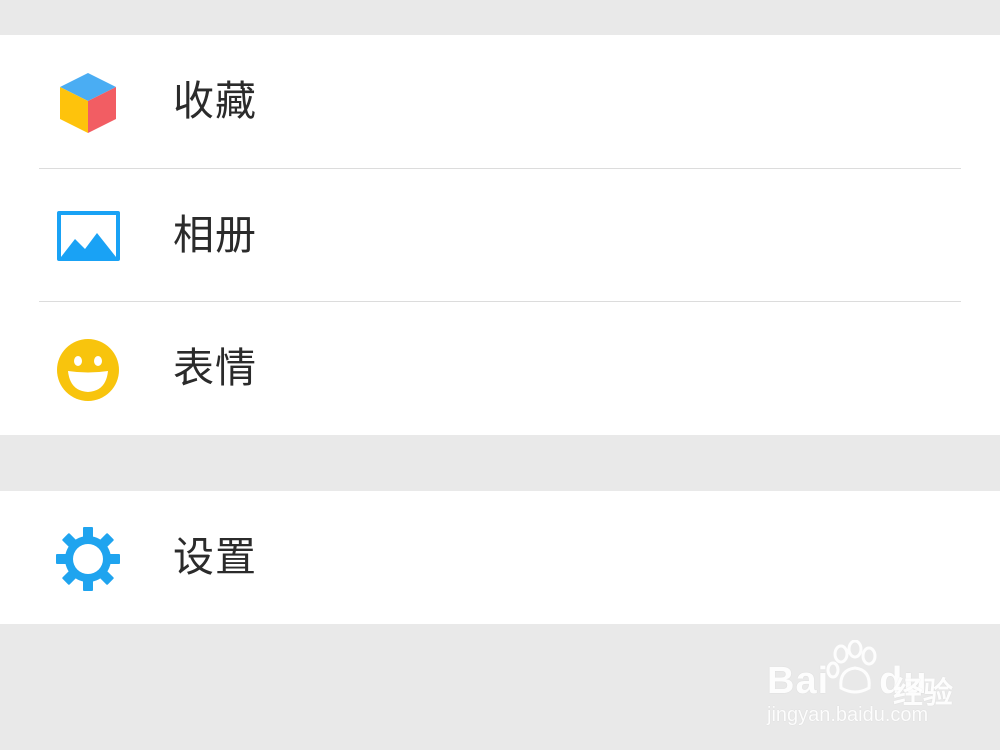 Image resolution: width=1000 pixels, height=750 pixels. I want to click on menu-item-label: 表情, so click(215, 368).